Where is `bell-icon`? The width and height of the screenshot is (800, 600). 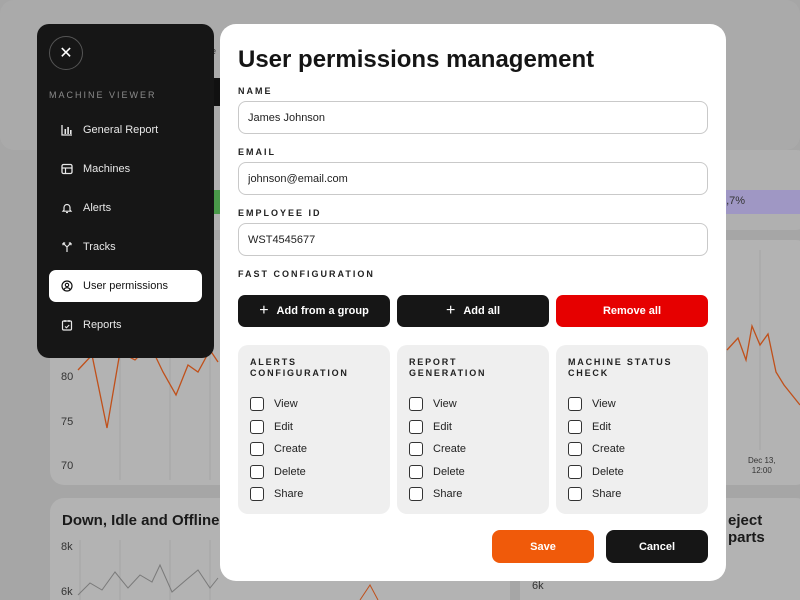
bell-icon is located at coordinates (67, 208).